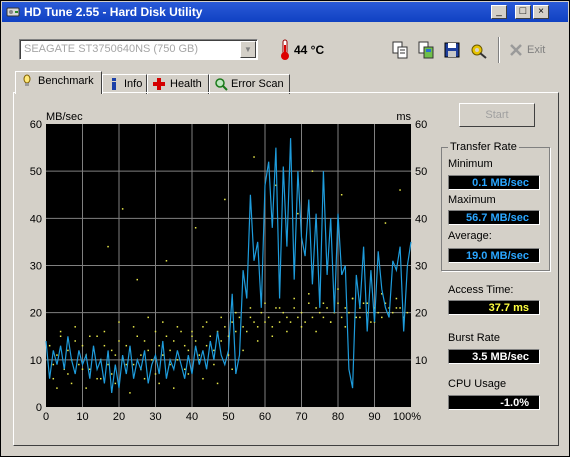 The width and height of the screenshot is (570, 457). Describe the element at coordinates (265, 417) in the screenshot. I see `x-tick-label: 60` at that location.